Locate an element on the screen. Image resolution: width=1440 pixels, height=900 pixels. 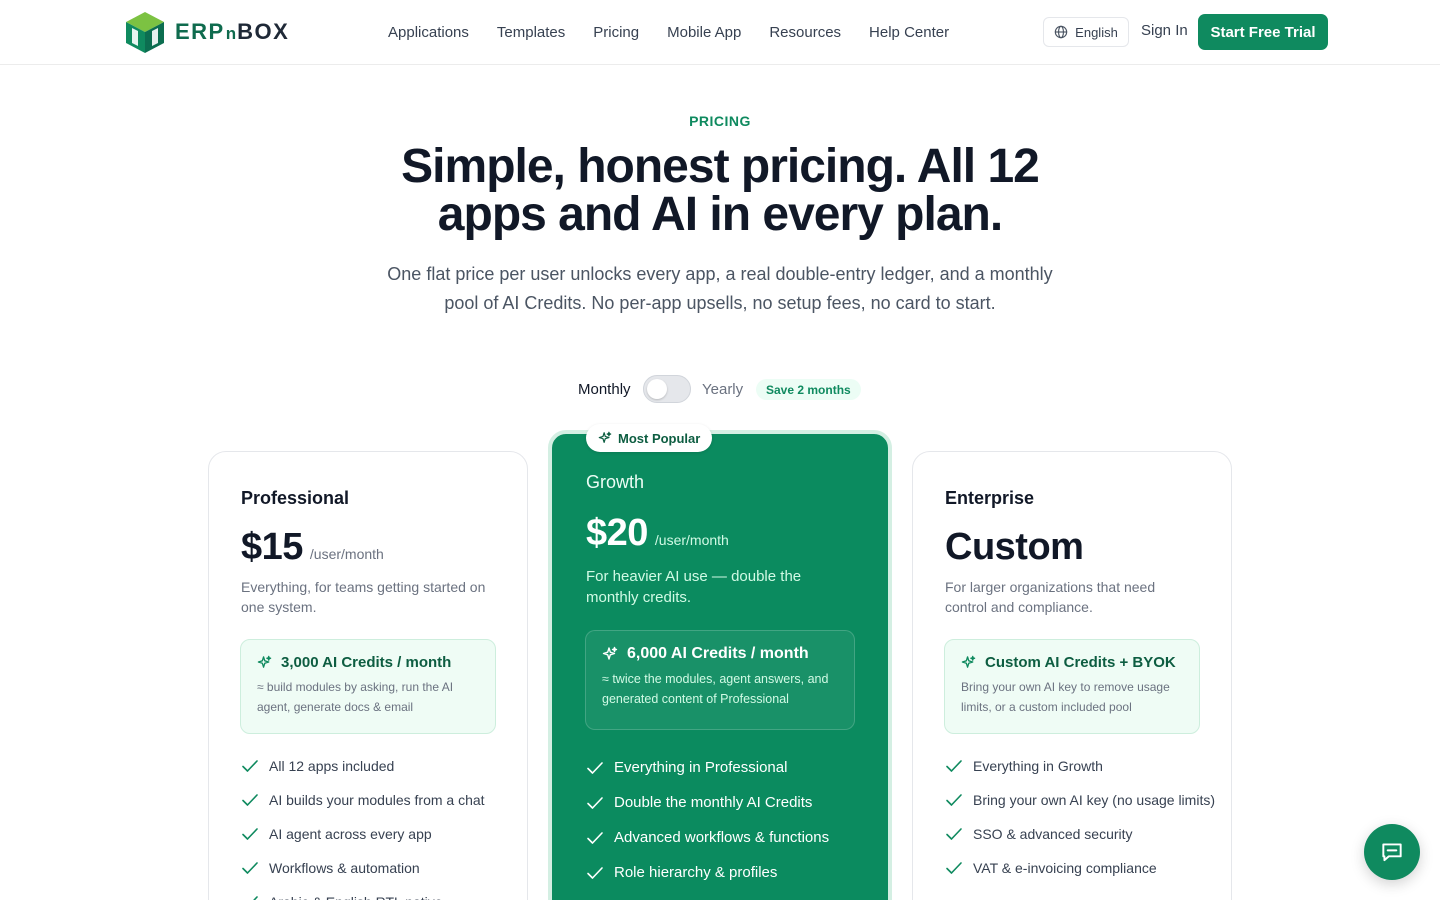
most-popular-badge: Most Popular is located at coordinates (649, 438).